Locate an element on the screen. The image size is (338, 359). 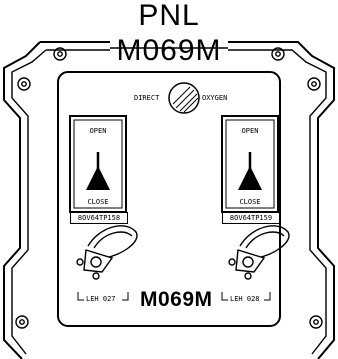
valve-right-tag: 8OV64TP159 is located at coordinates (251, 218).